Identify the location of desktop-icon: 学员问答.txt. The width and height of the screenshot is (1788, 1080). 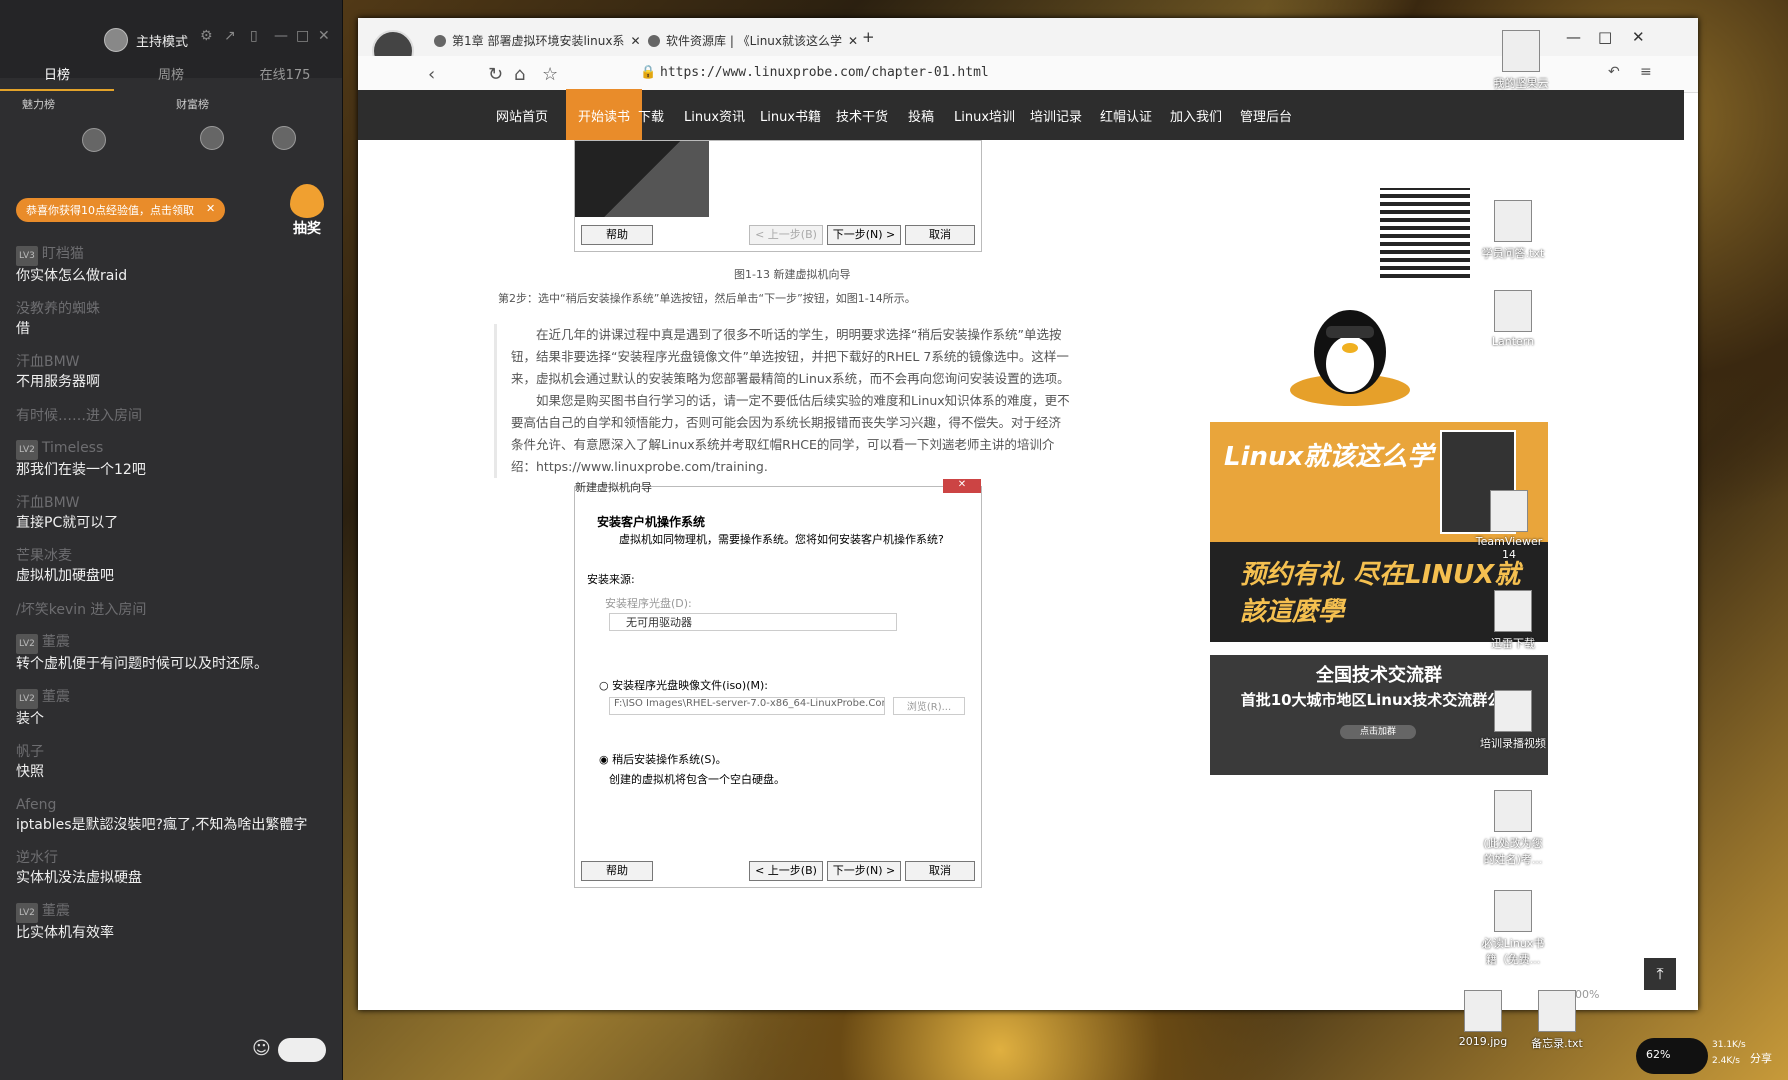
(1513, 230).